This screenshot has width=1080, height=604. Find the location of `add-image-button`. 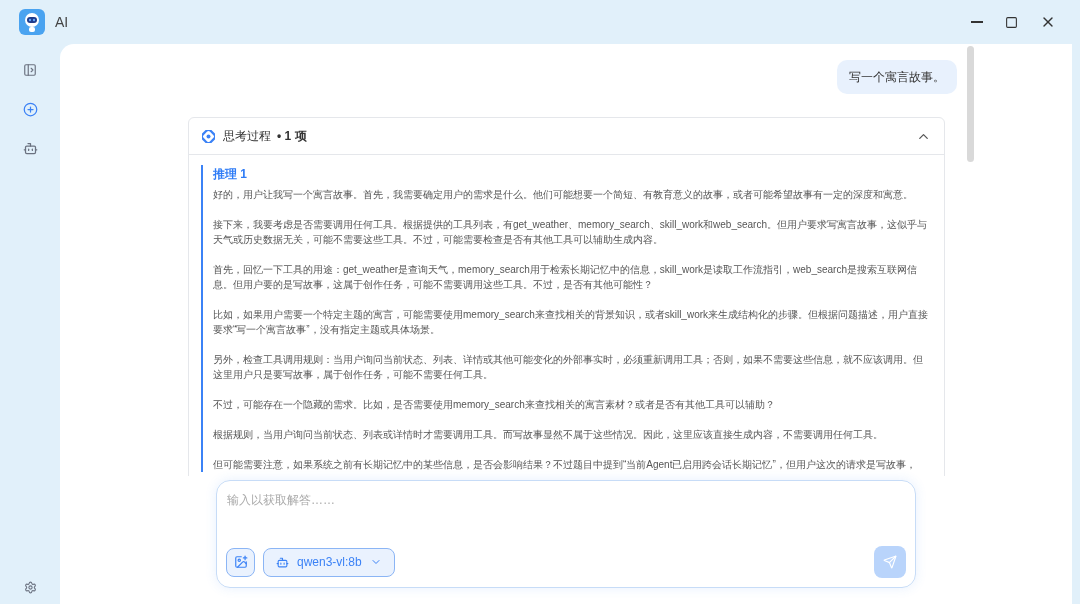

add-image-button is located at coordinates (240, 562).